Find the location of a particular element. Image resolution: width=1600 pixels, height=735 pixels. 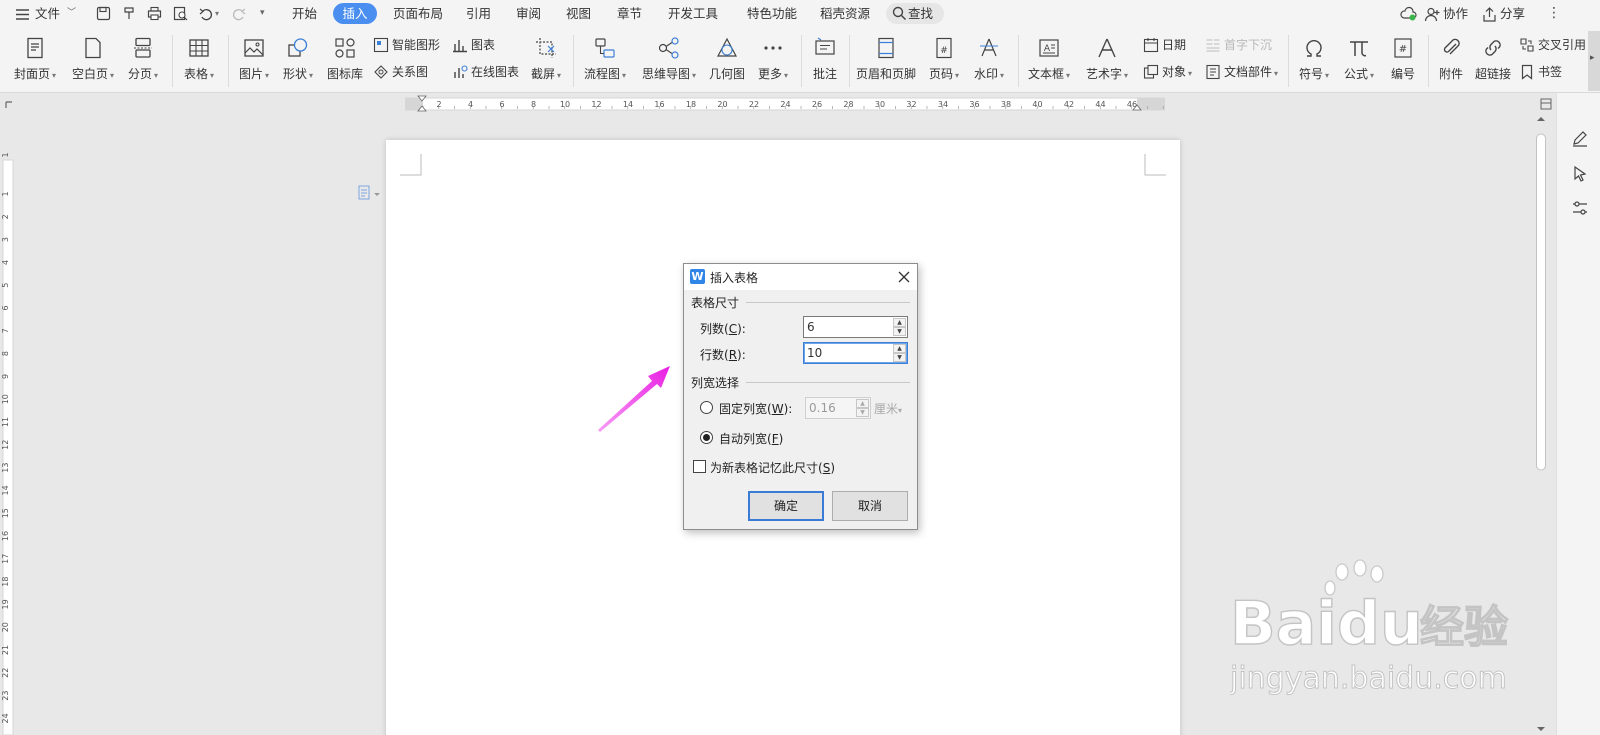

flowchart-button: 流程图 is located at coordinates (605, 61).